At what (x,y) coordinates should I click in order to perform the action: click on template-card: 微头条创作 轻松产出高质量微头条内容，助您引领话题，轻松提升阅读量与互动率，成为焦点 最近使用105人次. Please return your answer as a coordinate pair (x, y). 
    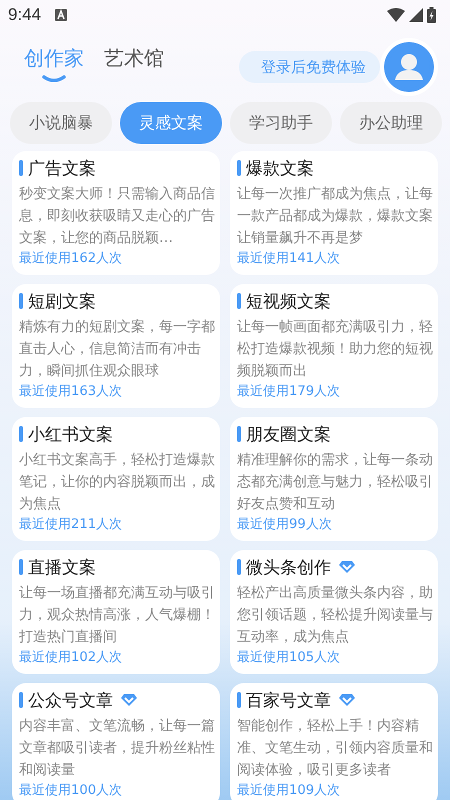
    Looking at the image, I should click on (334, 612).